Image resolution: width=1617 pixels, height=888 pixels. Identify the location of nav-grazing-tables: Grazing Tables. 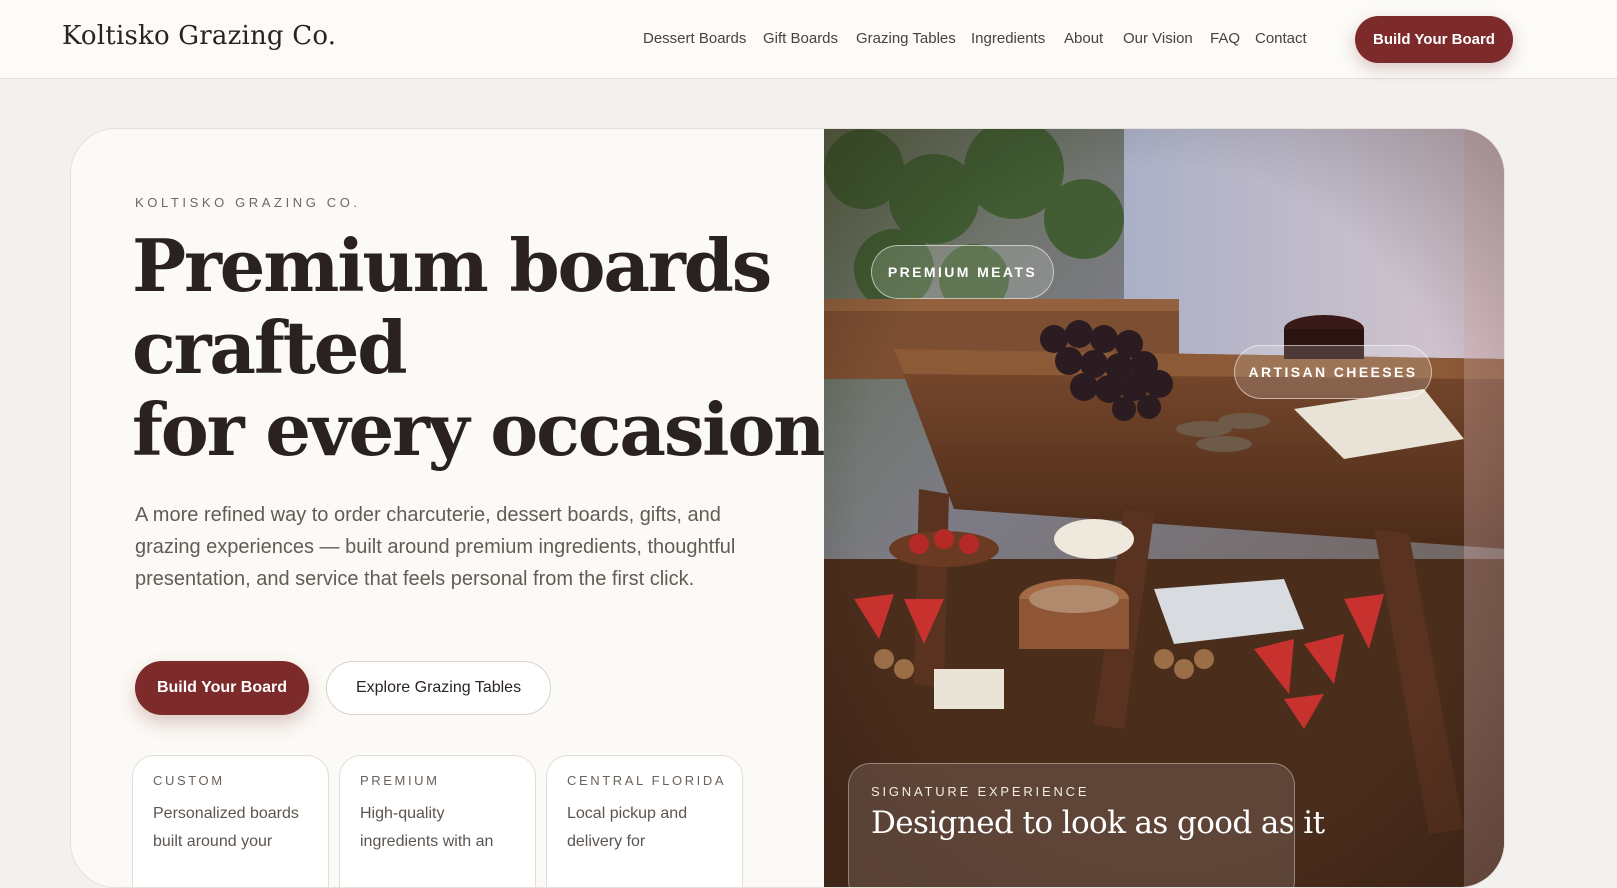
(906, 38).